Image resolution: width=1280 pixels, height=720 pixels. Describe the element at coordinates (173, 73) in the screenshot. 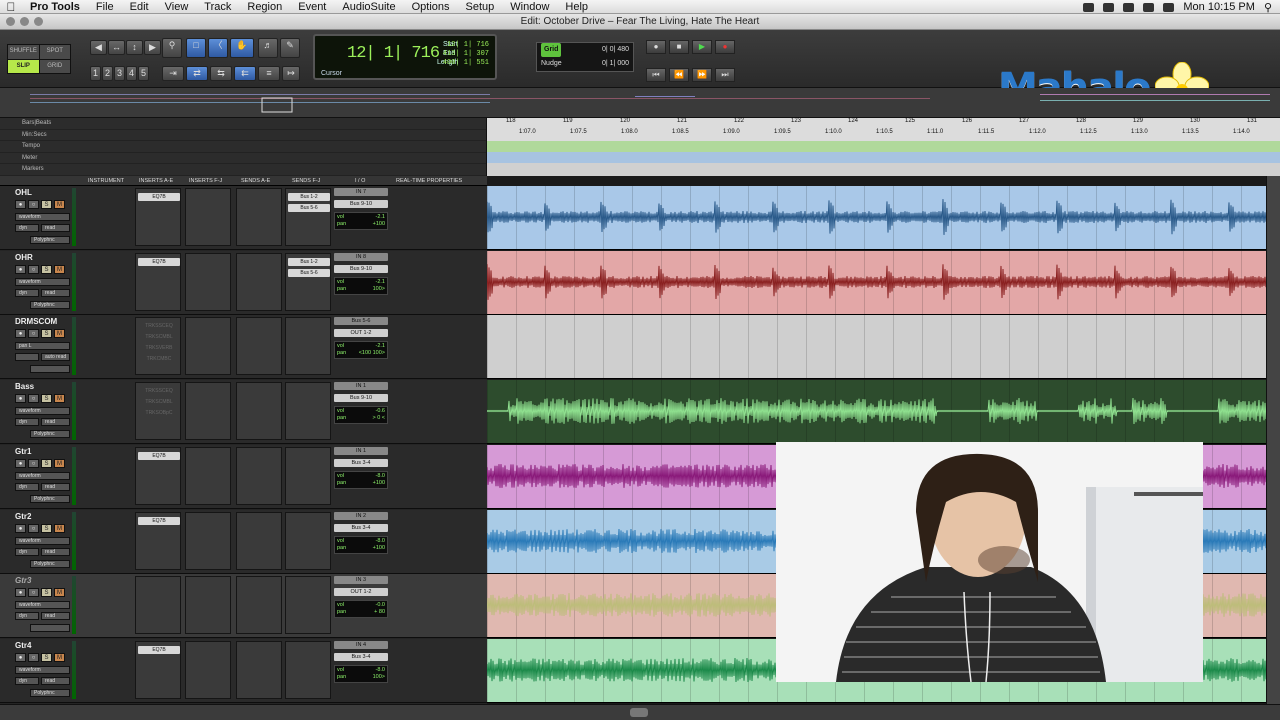

I see `tab-to-transient-icon: ⇥` at that location.